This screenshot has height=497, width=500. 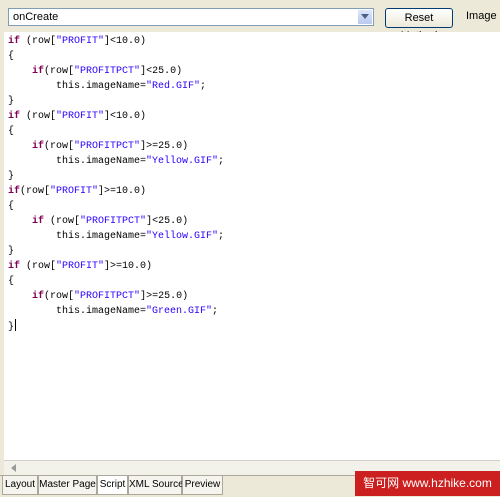 I want to click on method-dropdown: onCreate, so click(x=191, y=17).